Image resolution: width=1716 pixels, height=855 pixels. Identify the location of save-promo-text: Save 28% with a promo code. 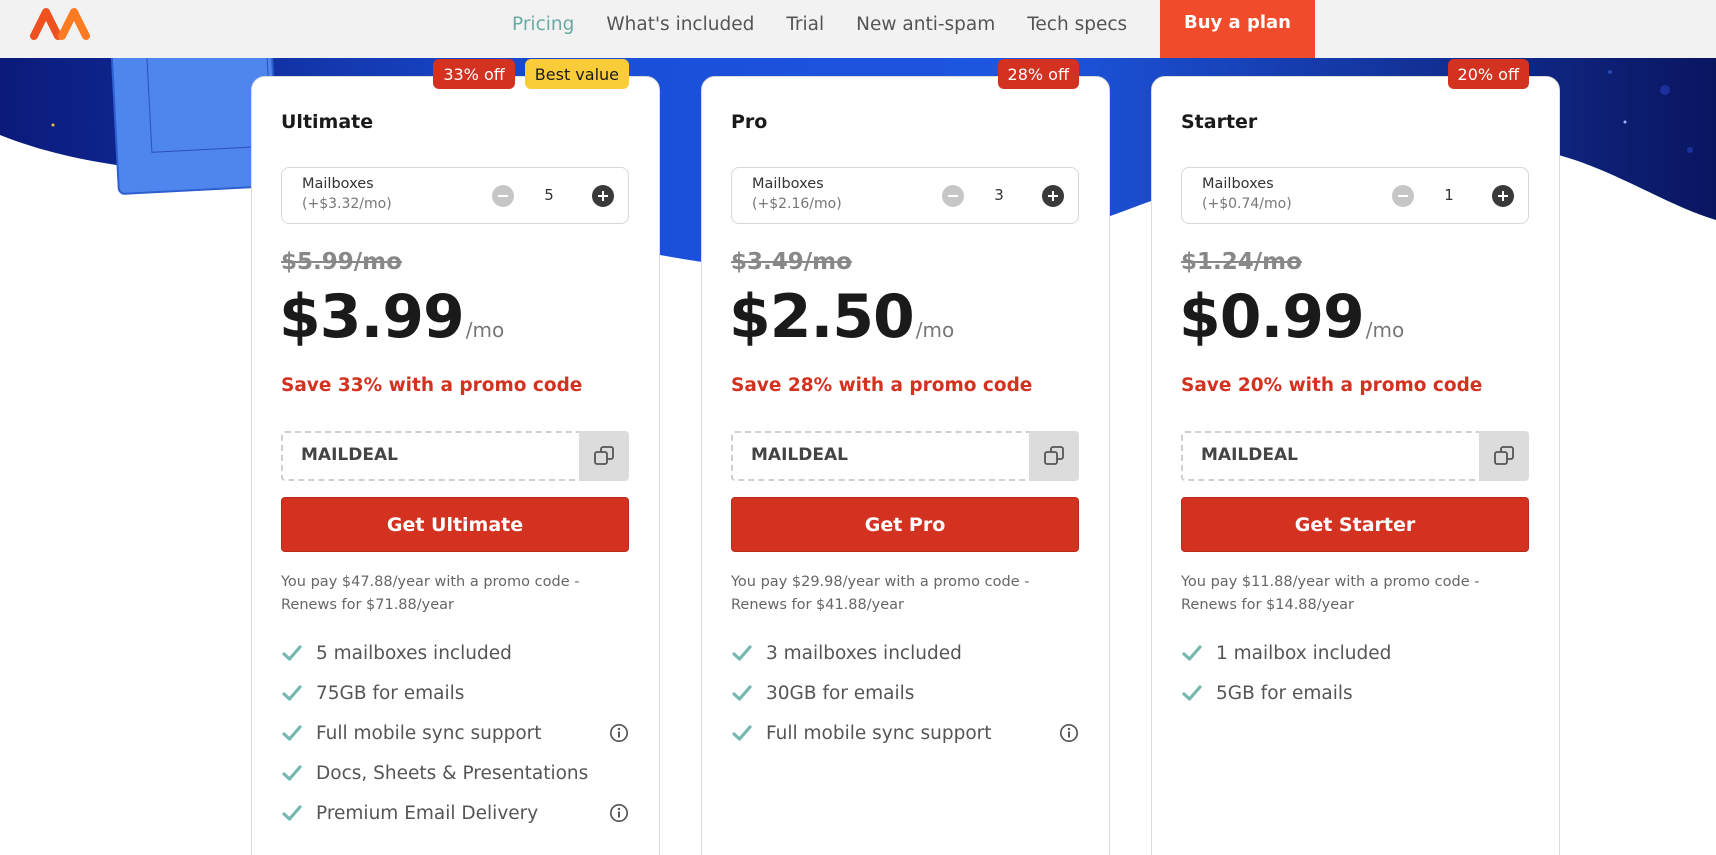
(882, 385).